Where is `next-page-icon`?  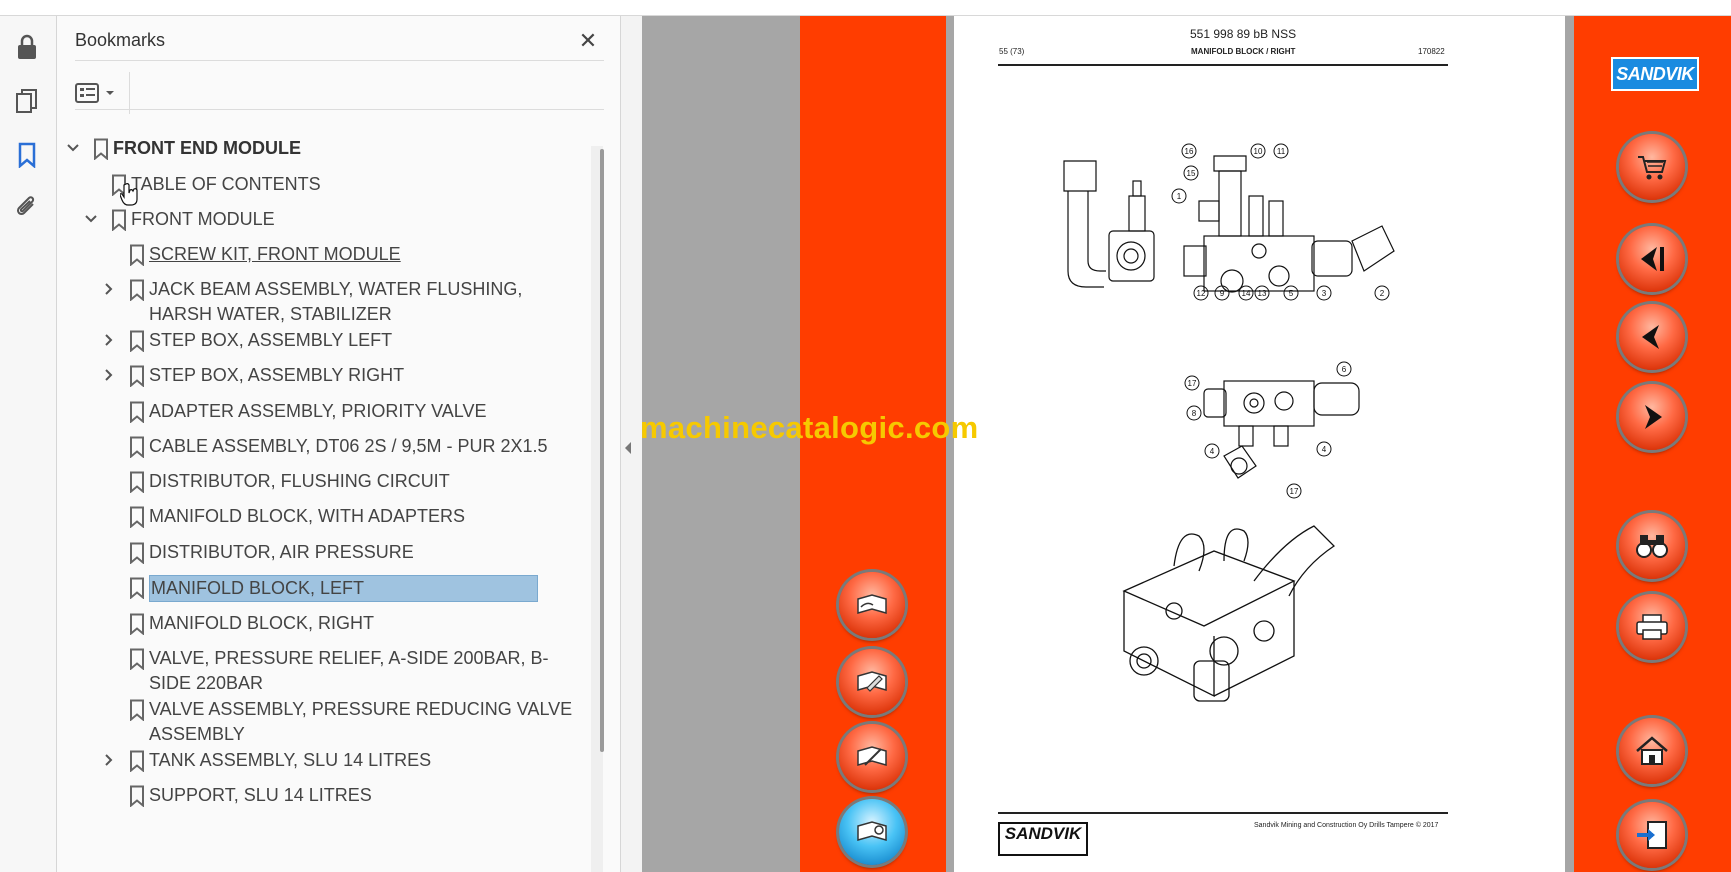 next-page-icon is located at coordinates (1653, 417).